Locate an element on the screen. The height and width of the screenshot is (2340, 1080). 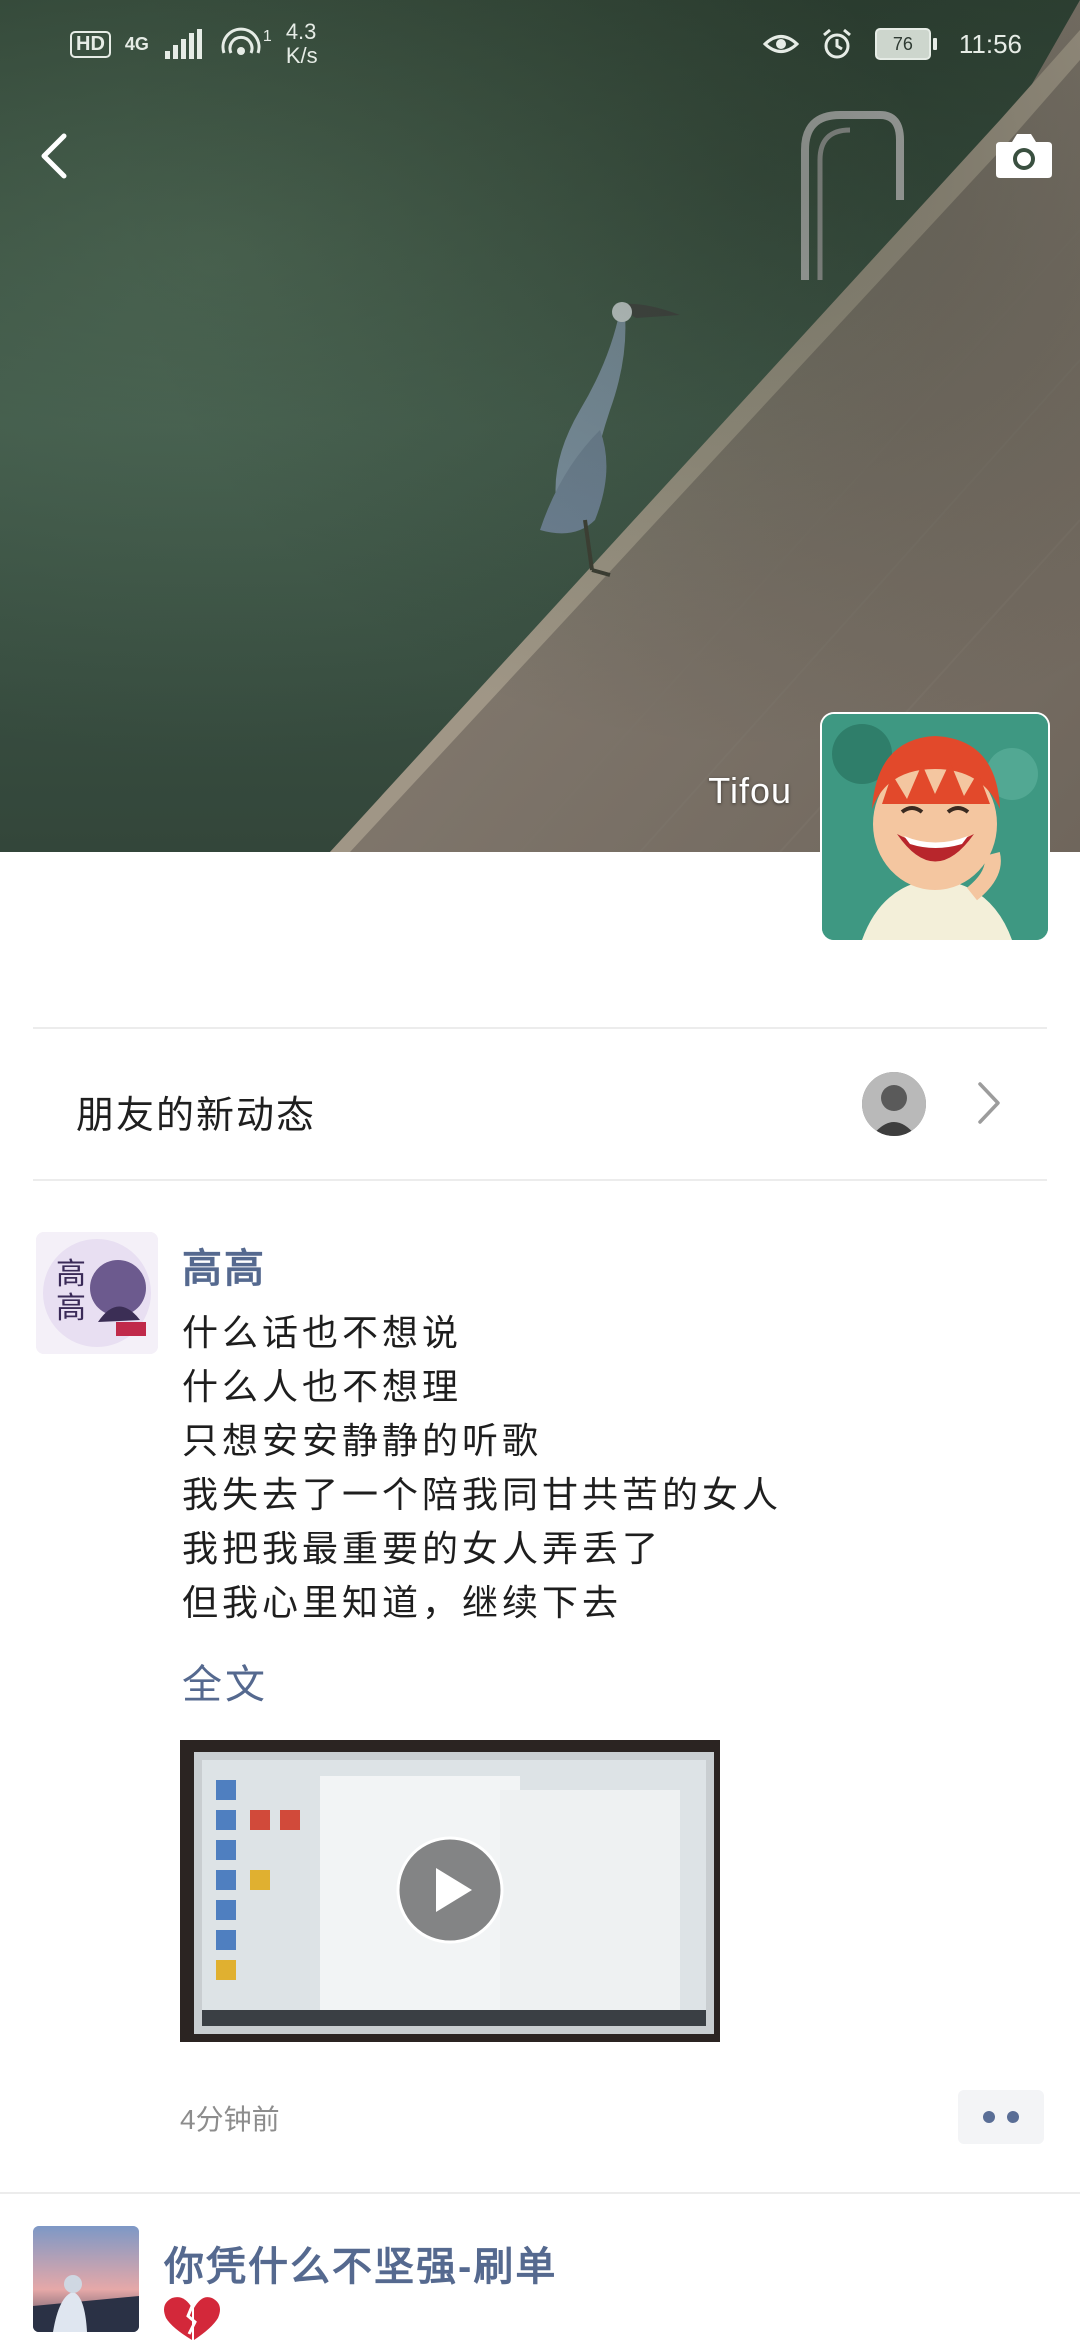
cartoon-avatar-image is located at coordinates (935, 827).